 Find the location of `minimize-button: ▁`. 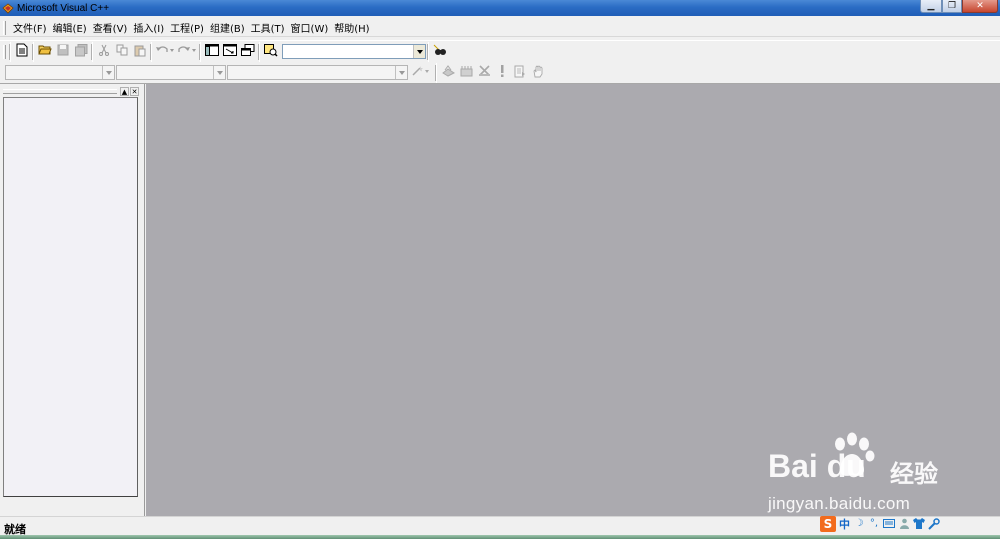

minimize-button: ▁ is located at coordinates (931, 6).